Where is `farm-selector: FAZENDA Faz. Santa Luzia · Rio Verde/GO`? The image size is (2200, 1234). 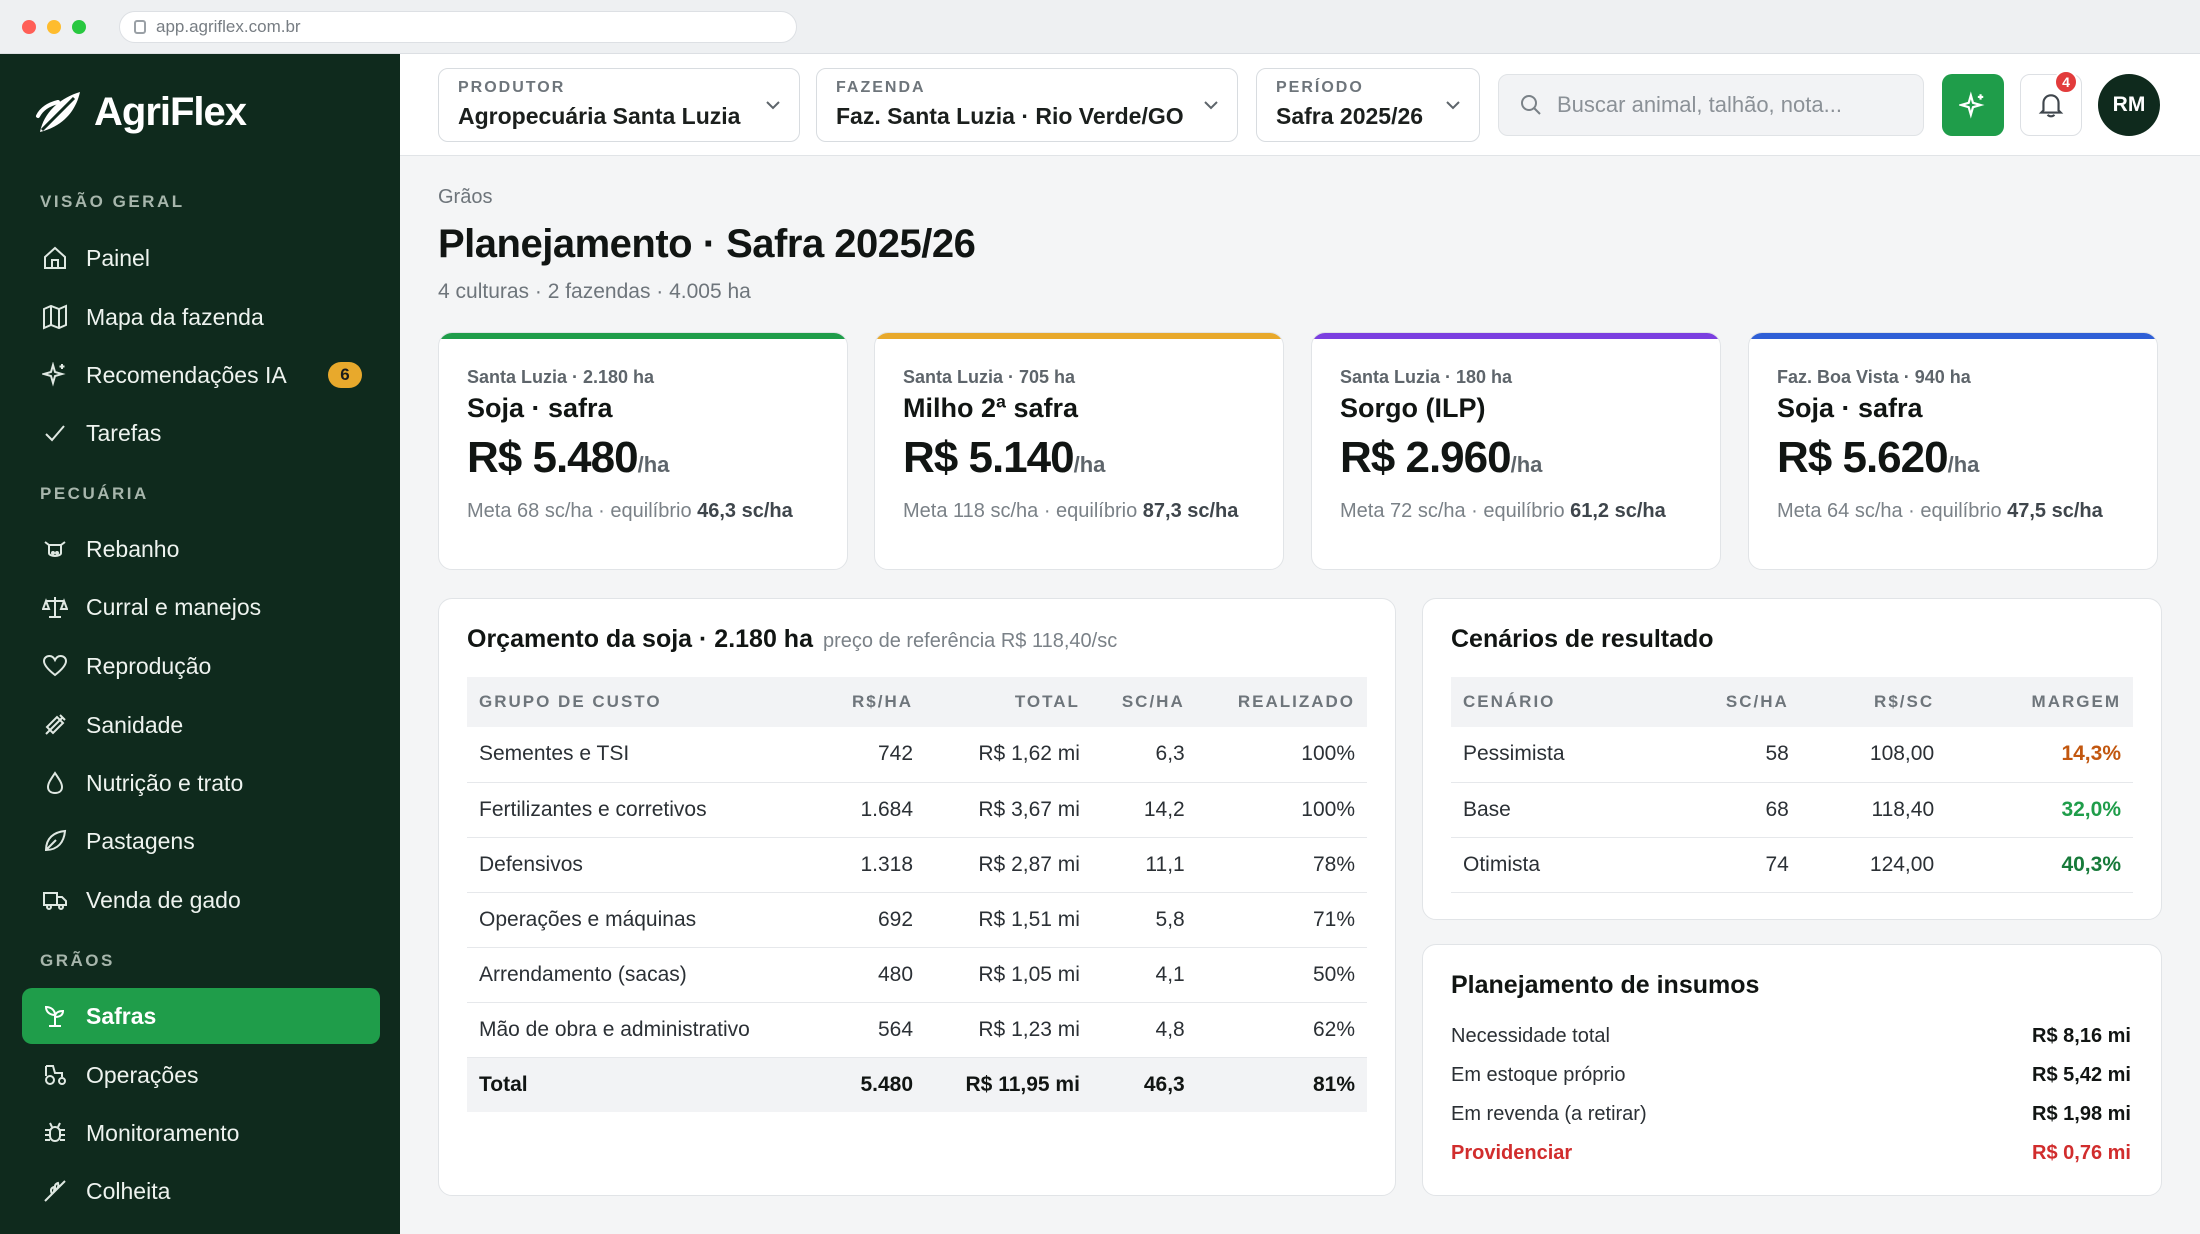 farm-selector: FAZENDA Faz. Santa Luzia · Rio Verde/GO is located at coordinates (1027, 105).